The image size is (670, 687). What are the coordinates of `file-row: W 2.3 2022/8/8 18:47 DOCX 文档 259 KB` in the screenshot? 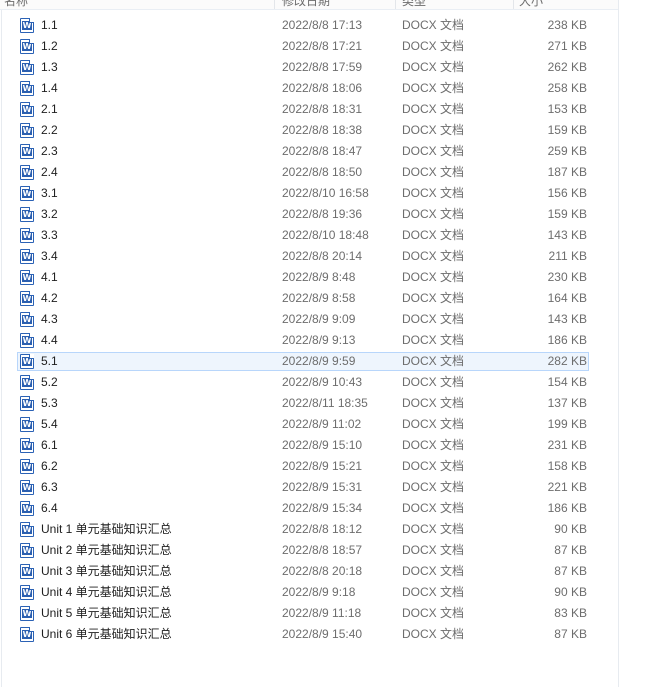 It's located at (309, 151).